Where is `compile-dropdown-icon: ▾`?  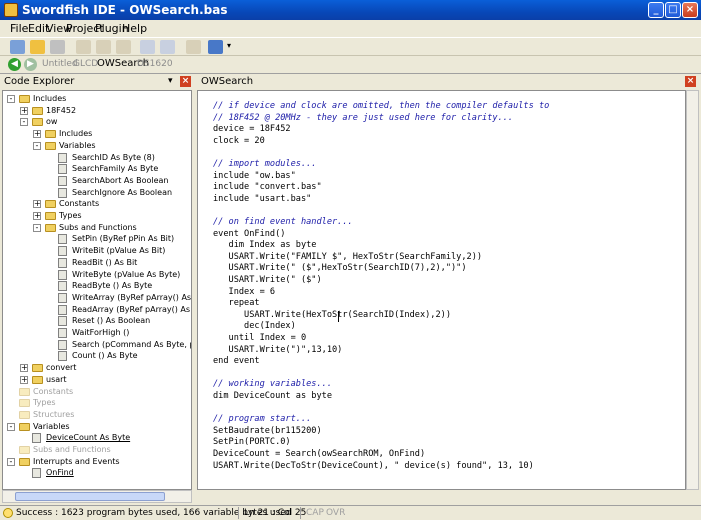
compile-dropdown-icon: ▾ is located at coordinates (229, 45).